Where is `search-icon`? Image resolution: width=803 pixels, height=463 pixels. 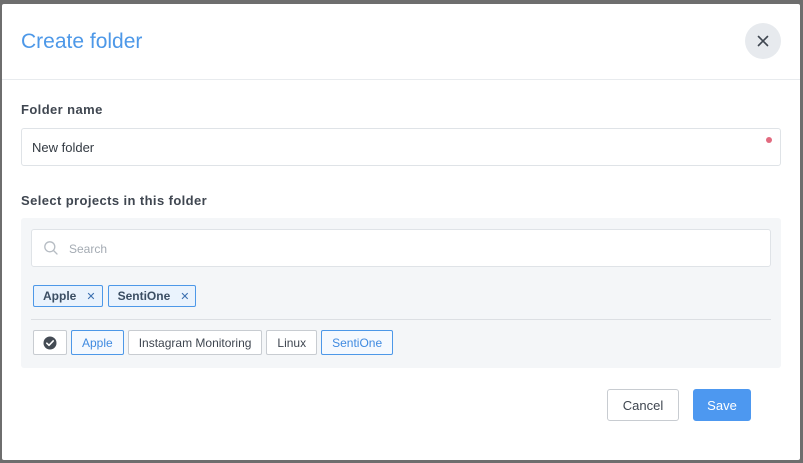
search-icon is located at coordinates (51, 248).